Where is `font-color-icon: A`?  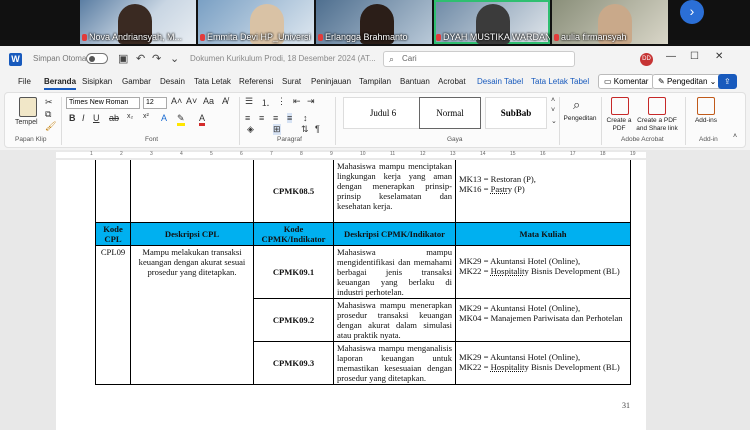 font-color-icon: A is located at coordinates (202, 119).